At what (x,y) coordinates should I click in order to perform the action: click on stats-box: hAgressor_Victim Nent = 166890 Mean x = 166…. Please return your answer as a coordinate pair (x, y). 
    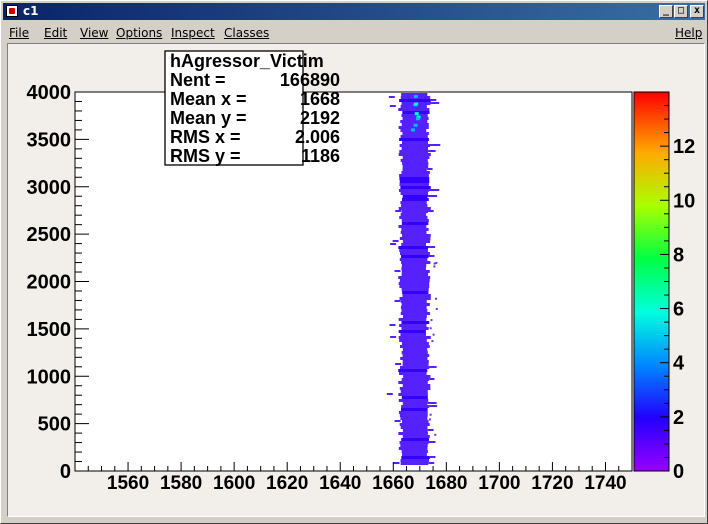
    Looking at the image, I should click on (252, 108).